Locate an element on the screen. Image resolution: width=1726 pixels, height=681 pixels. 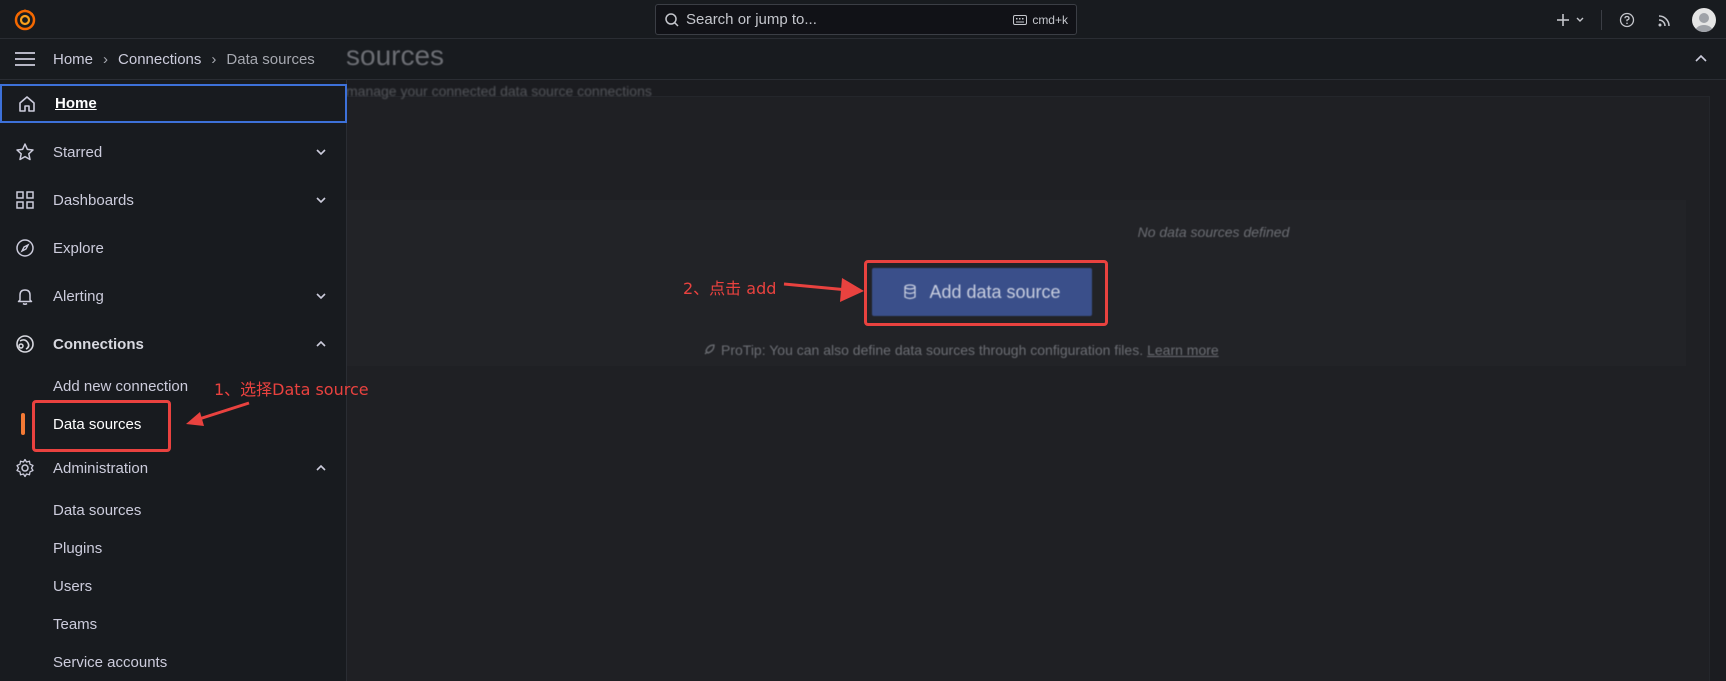
news-button is located at coordinates (1665, 20).